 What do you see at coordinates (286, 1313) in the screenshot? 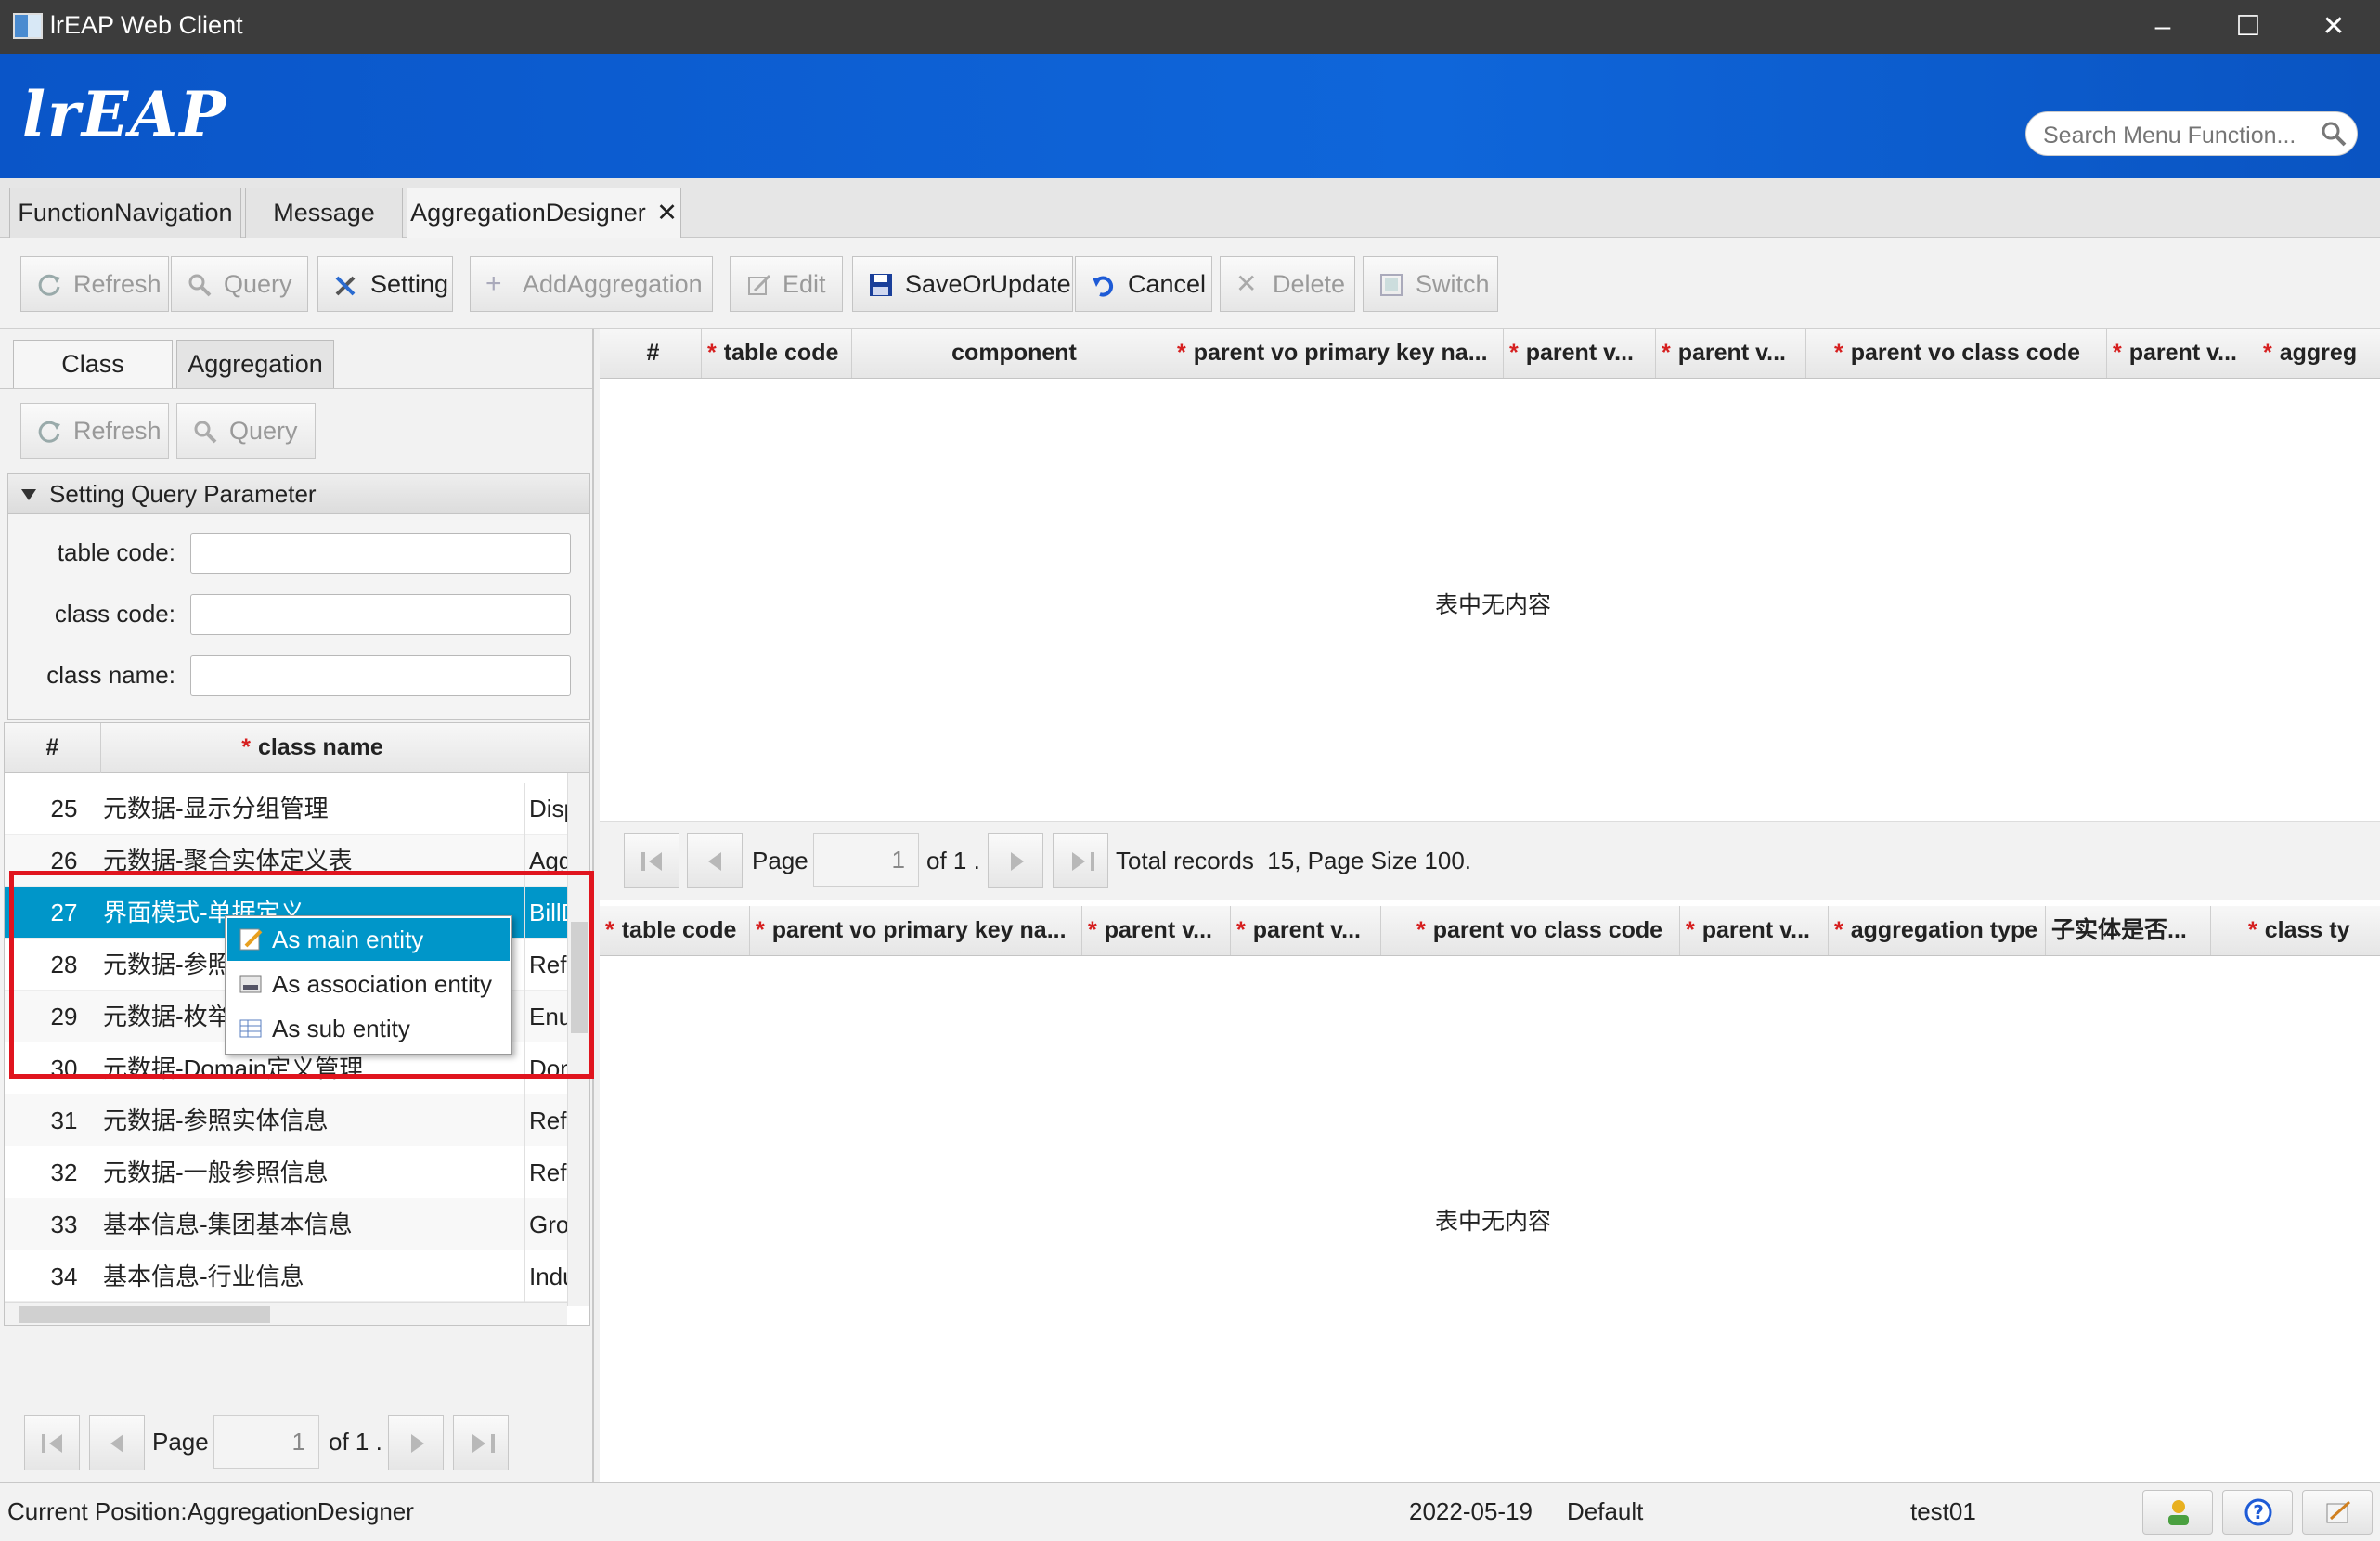
I see `class-table-horizontal-scrollbar` at bounding box center [286, 1313].